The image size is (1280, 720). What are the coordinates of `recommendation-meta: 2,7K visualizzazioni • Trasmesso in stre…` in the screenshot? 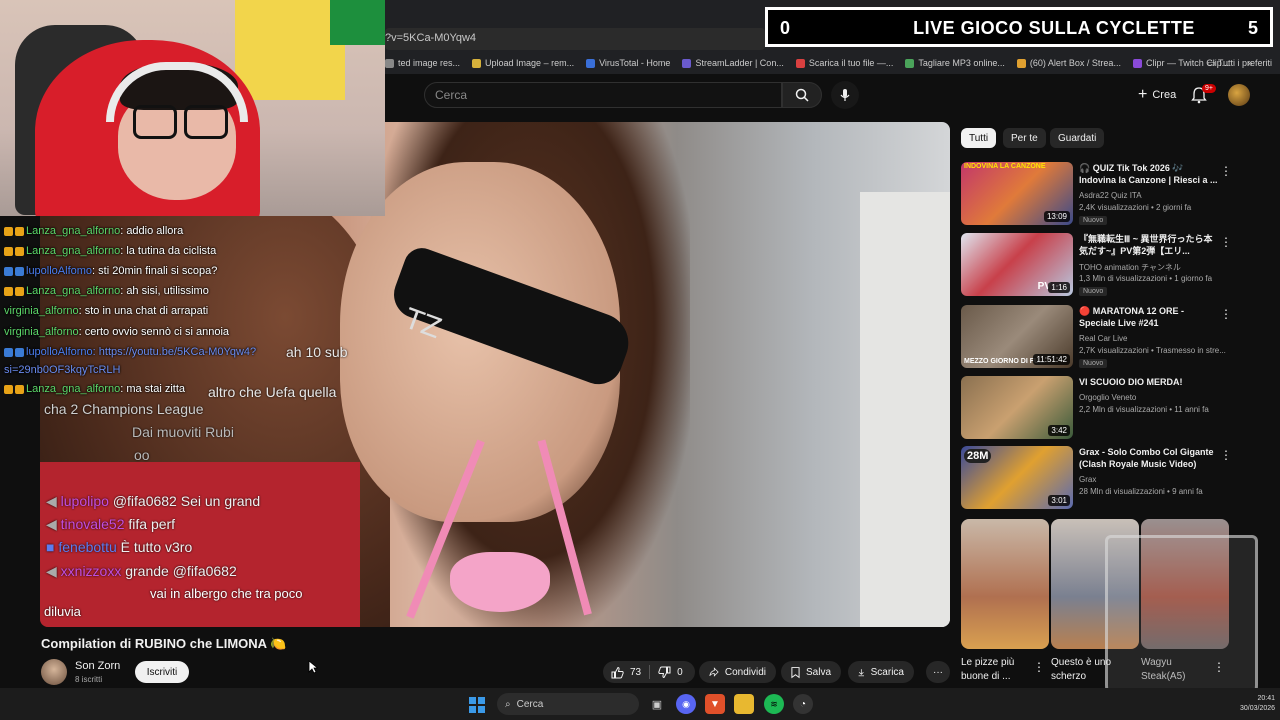 It's located at (1152, 350).